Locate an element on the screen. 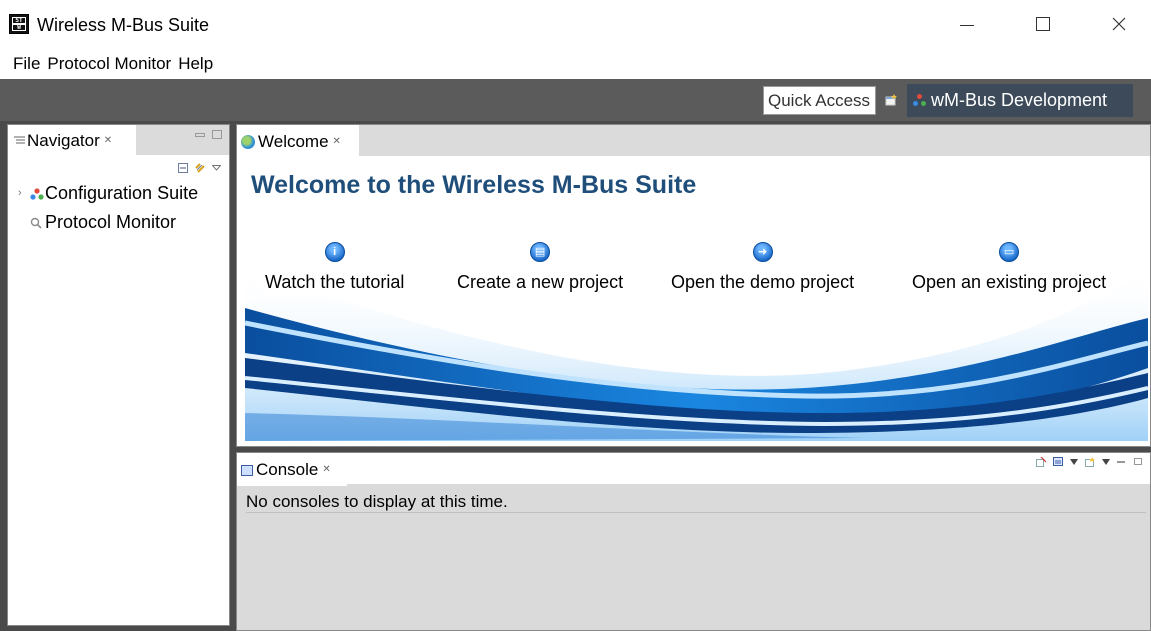 The width and height of the screenshot is (1151, 631). minimize-button is located at coordinates (967, 24).